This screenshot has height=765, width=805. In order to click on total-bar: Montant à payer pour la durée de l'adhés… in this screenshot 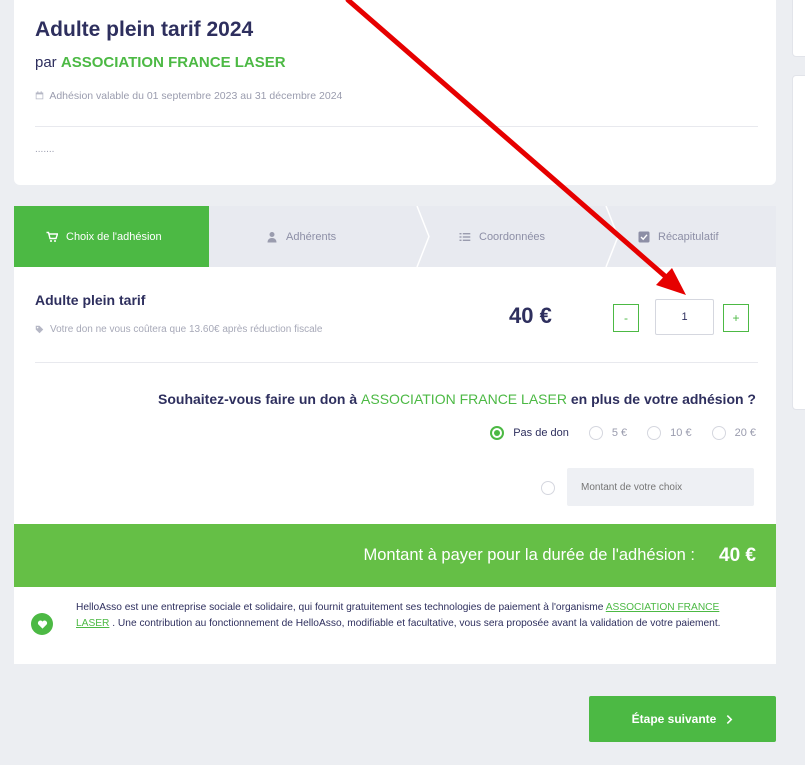, I will do `click(395, 555)`.